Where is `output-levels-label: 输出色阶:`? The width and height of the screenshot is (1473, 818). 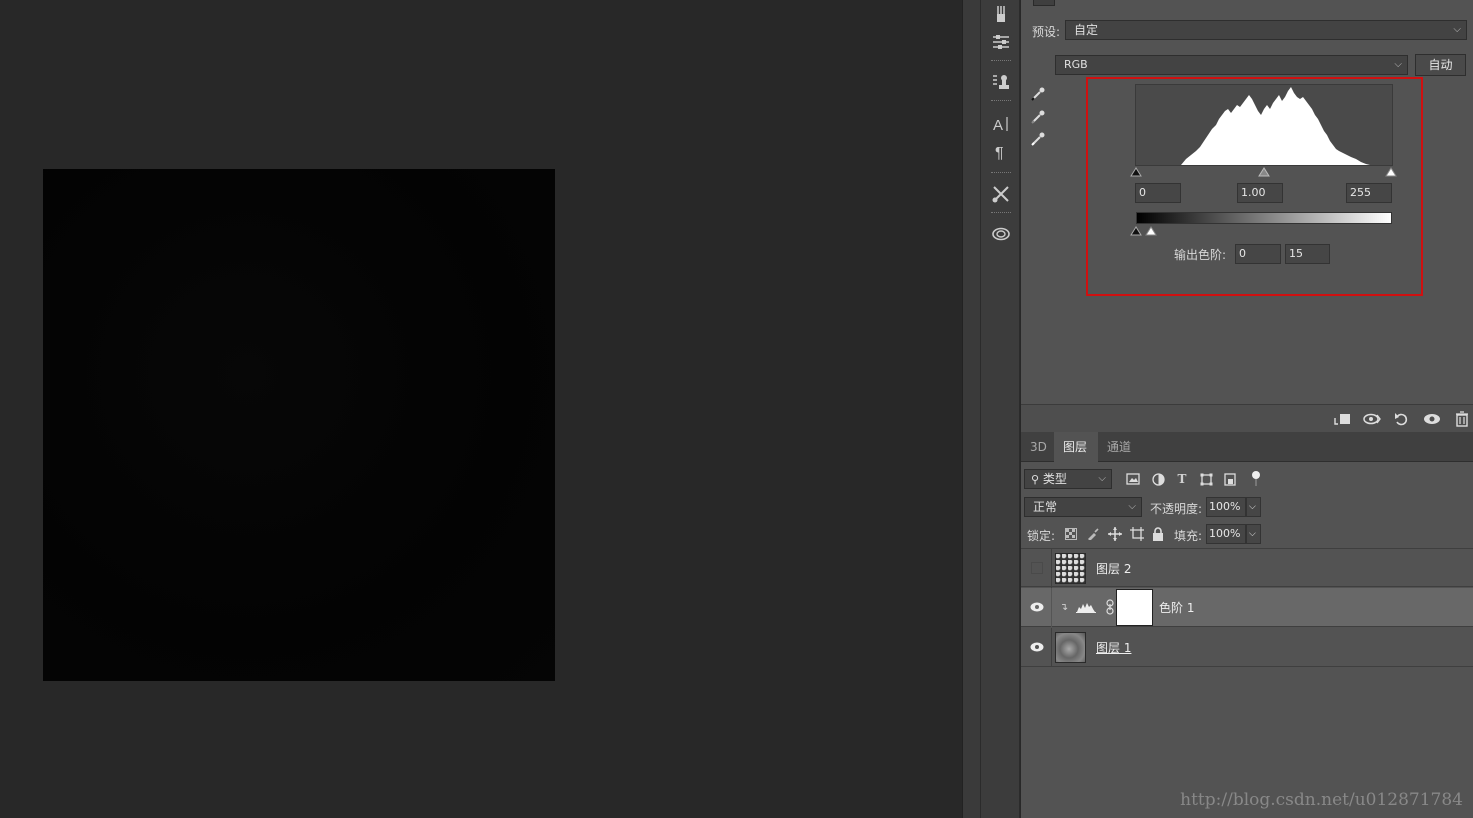 output-levels-label: 输出色阶: is located at coordinates (1200, 255).